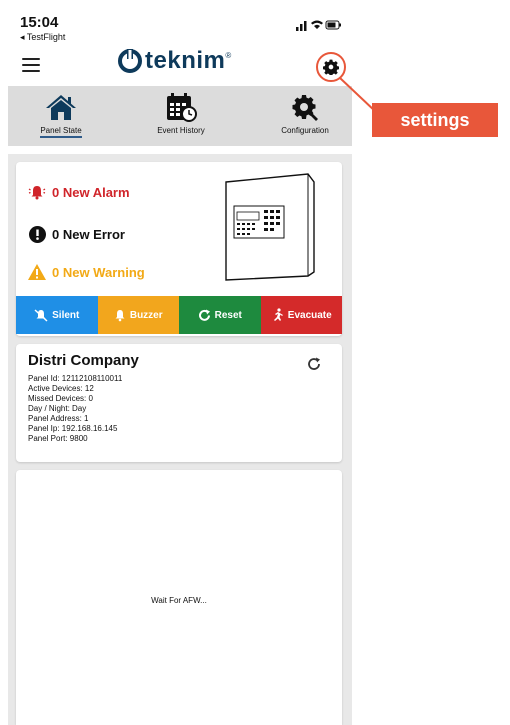 Image resolution: width=510 pixels, height=725 pixels. I want to click on hamburger-menu-icon, so click(31, 65).